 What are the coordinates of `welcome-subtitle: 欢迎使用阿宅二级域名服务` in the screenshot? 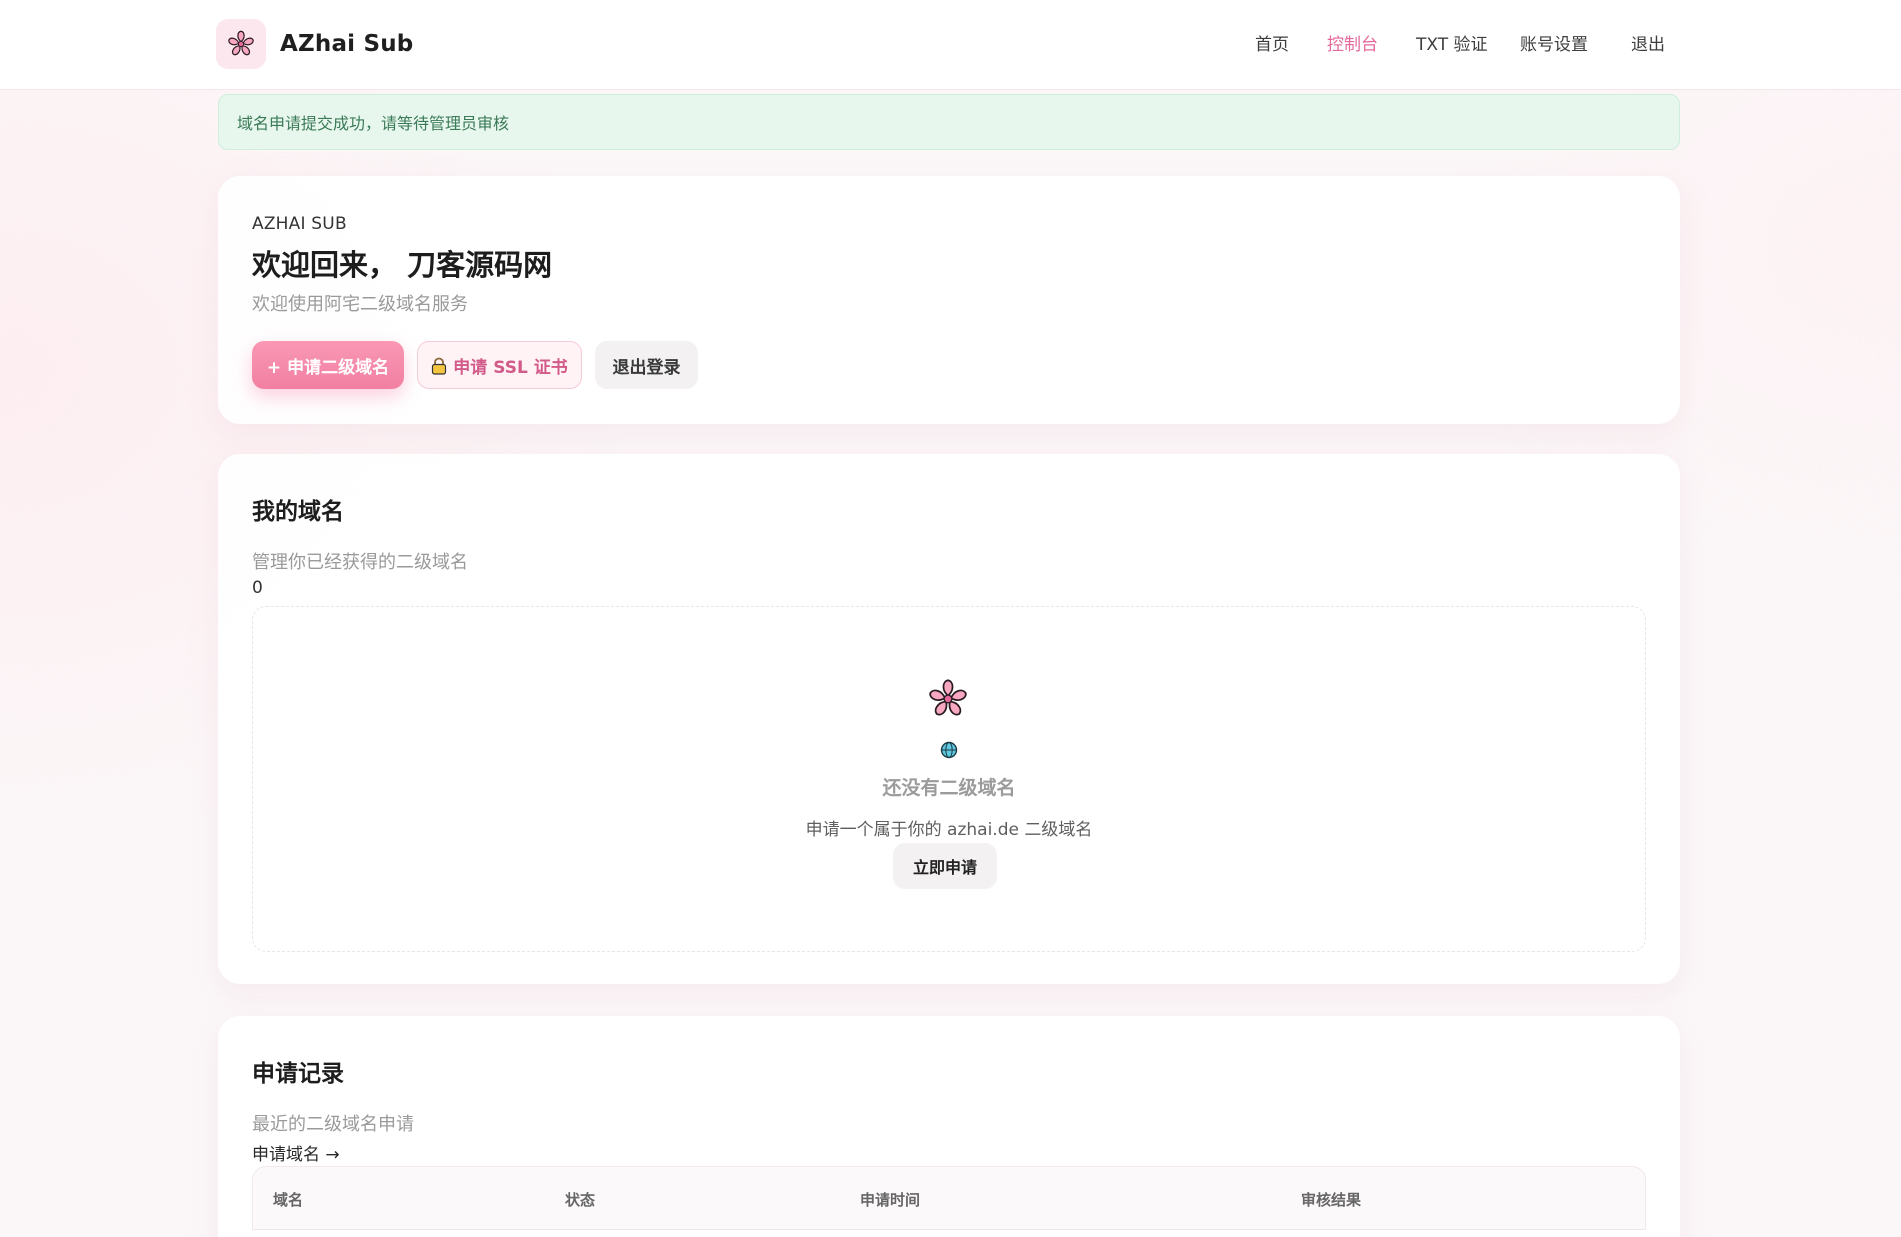 It's located at (360, 304).